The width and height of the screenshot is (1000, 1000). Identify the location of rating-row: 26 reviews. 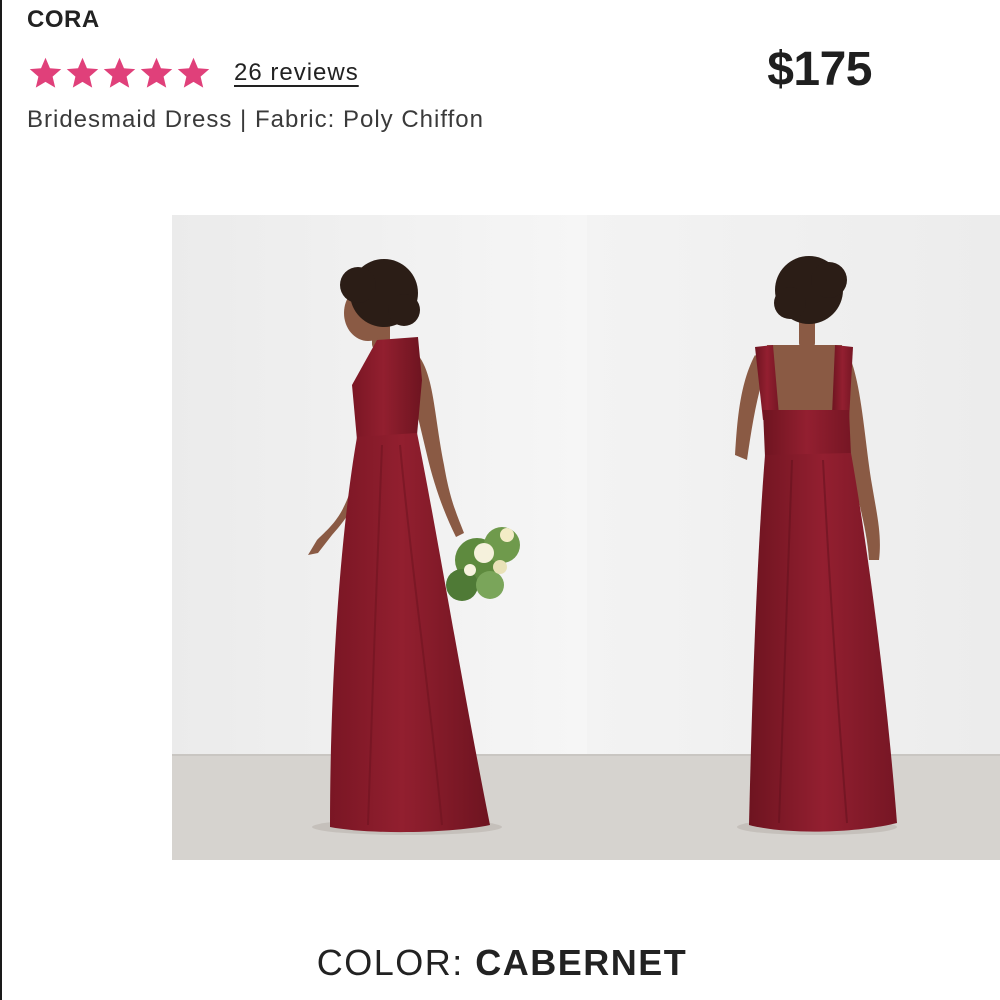
(193, 73).